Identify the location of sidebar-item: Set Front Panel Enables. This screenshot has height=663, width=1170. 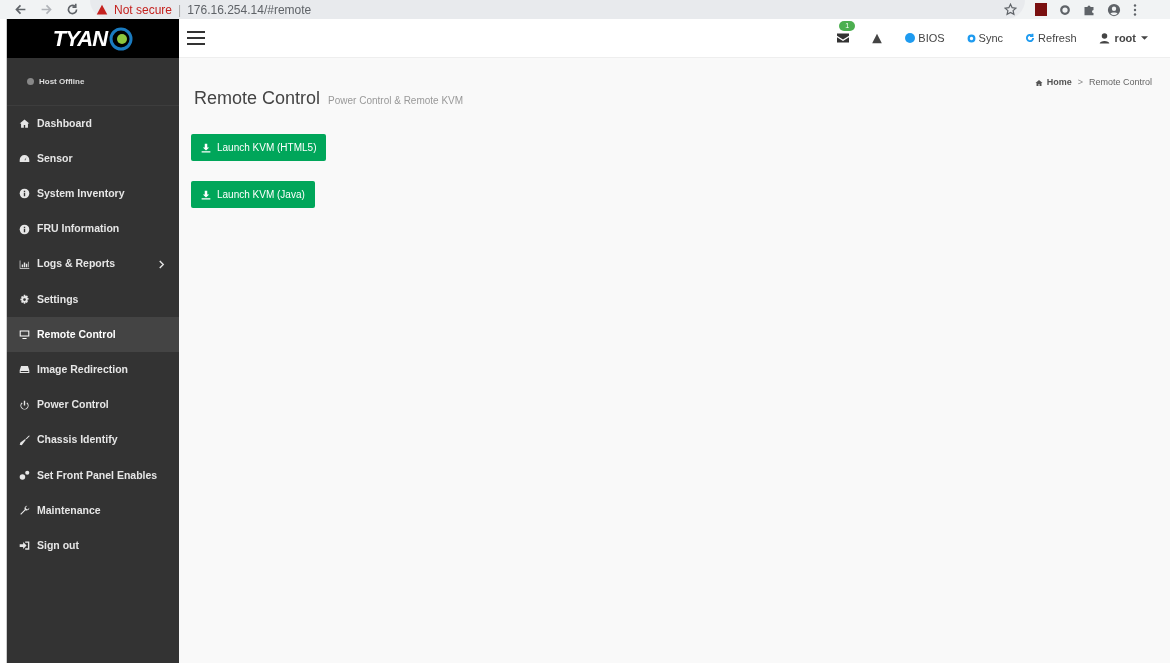
(93, 475).